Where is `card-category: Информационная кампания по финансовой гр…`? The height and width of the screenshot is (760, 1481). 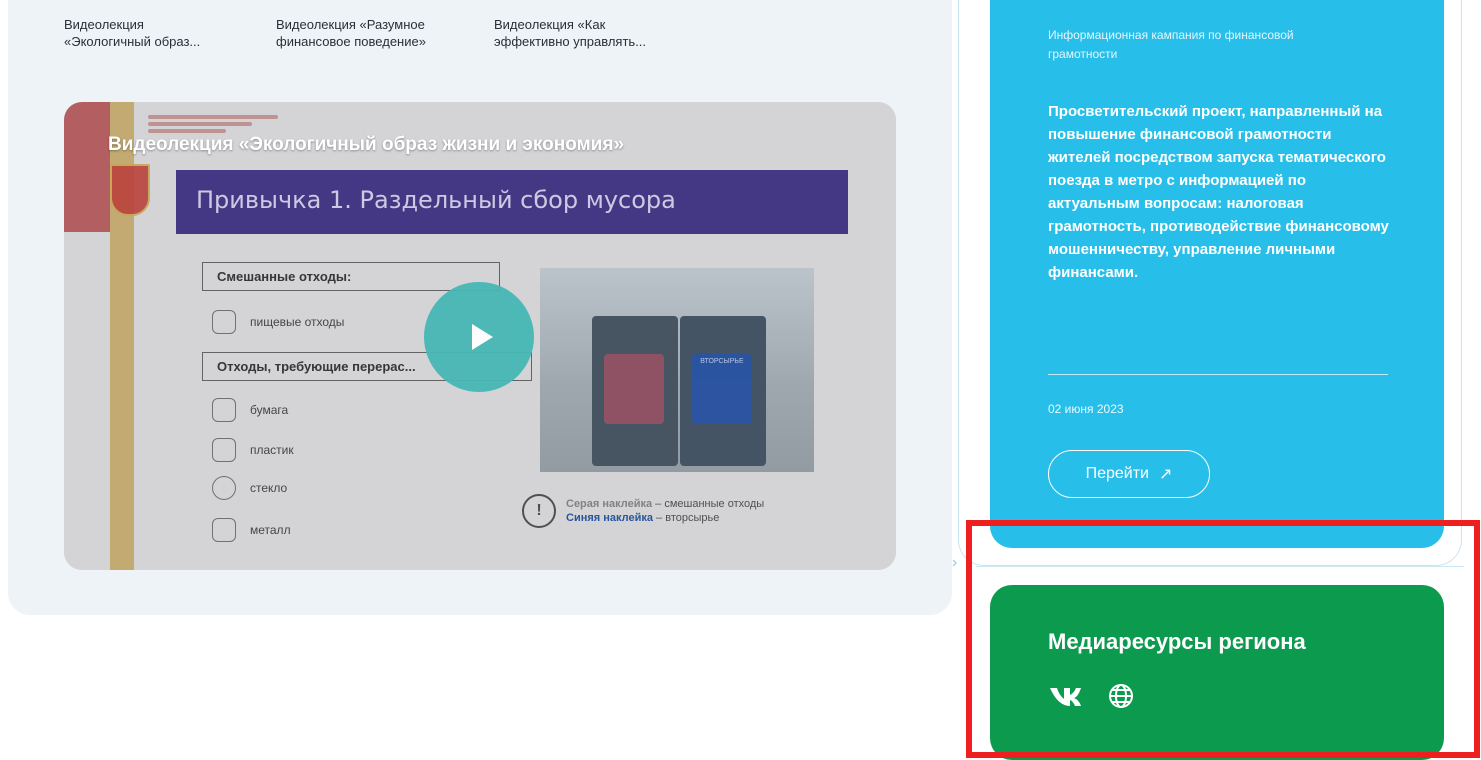 card-category: Информационная кампания по финансовой гр… is located at coordinates (1171, 44).